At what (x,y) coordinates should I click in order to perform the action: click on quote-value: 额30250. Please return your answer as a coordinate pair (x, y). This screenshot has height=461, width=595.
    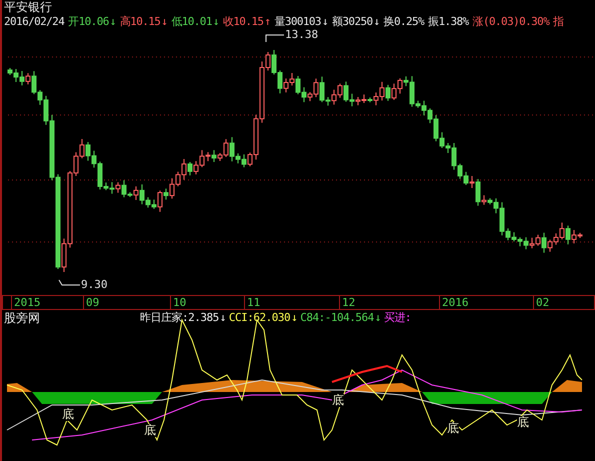
    Looking at the image, I should click on (352, 21).